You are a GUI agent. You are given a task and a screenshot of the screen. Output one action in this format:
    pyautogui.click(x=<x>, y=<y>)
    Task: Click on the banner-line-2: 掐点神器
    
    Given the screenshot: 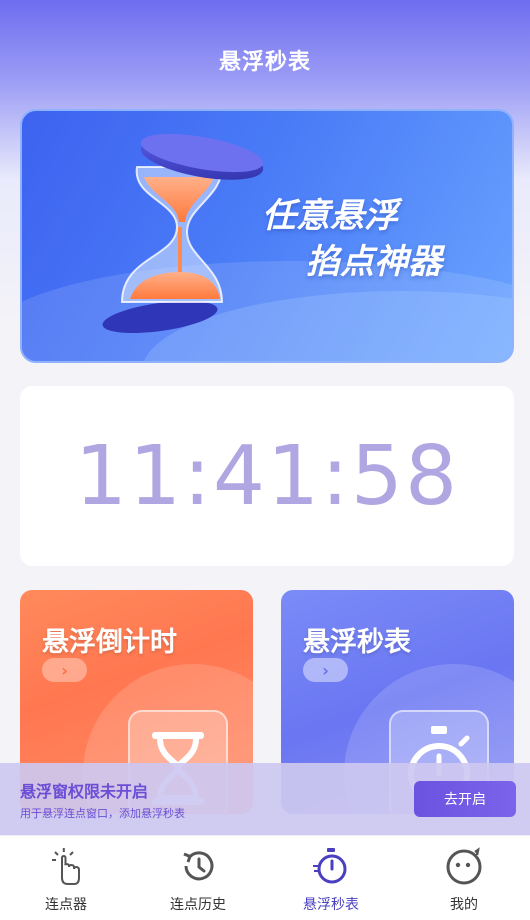 What is the action you would take?
    pyautogui.click(x=374, y=262)
    